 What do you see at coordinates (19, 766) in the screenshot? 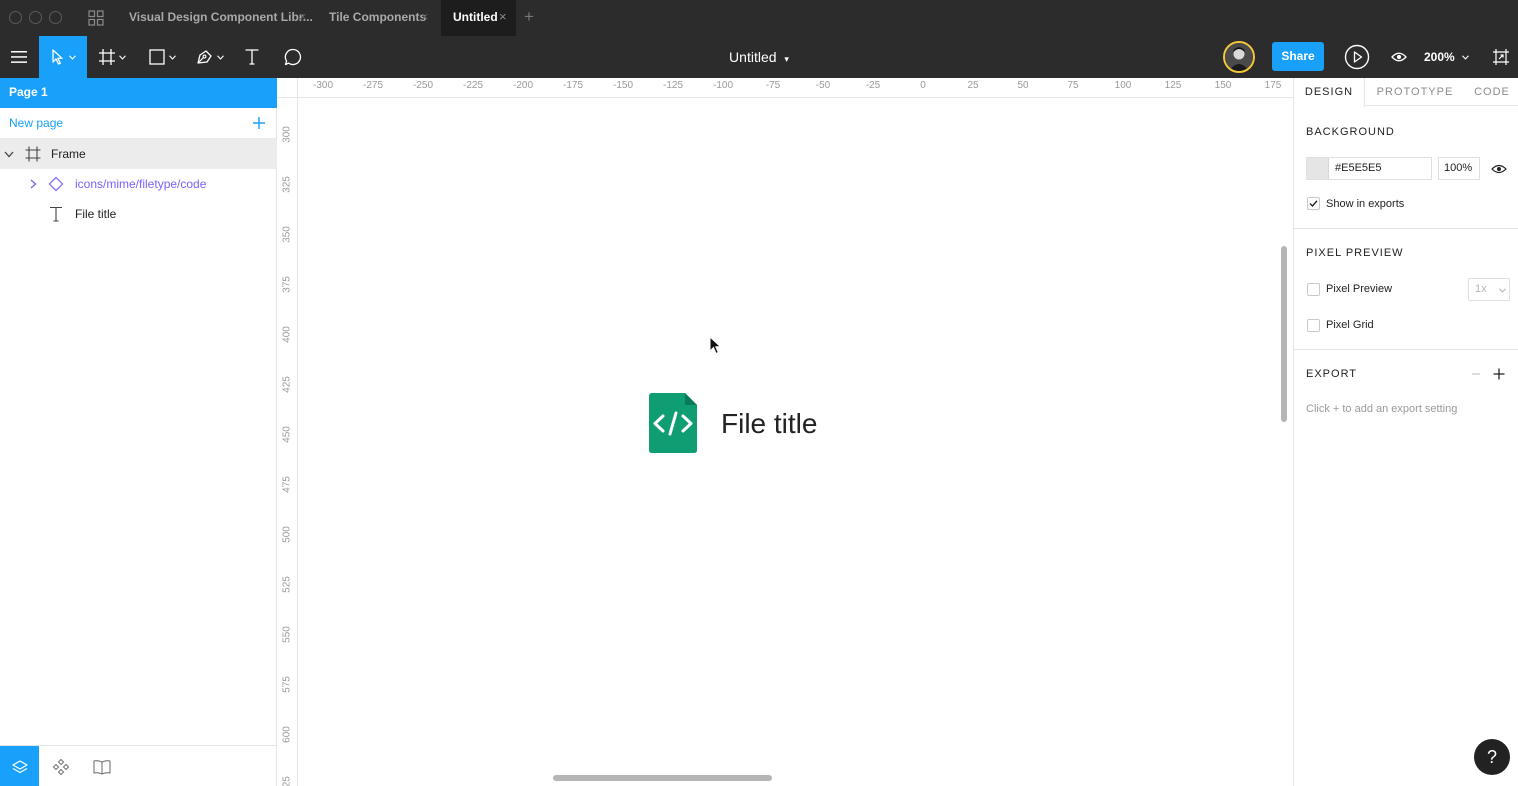
I see `tab-layers` at bounding box center [19, 766].